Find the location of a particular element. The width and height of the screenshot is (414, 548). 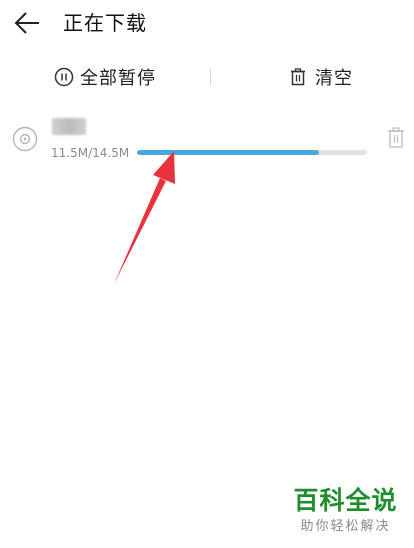

back-button is located at coordinates (28, 23).